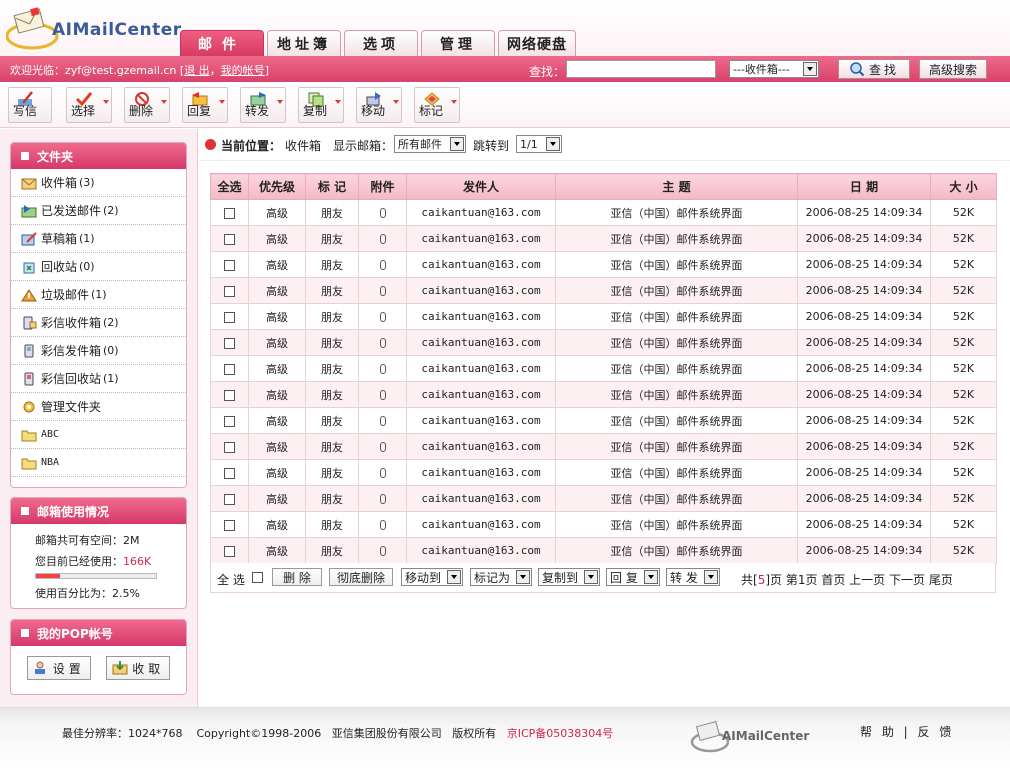 Image resolution: width=1010 pixels, height=768 pixels. What do you see at coordinates (432, 577) in the screenshot?
I see `footer-move-to-select: 移动到` at bounding box center [432, 577].